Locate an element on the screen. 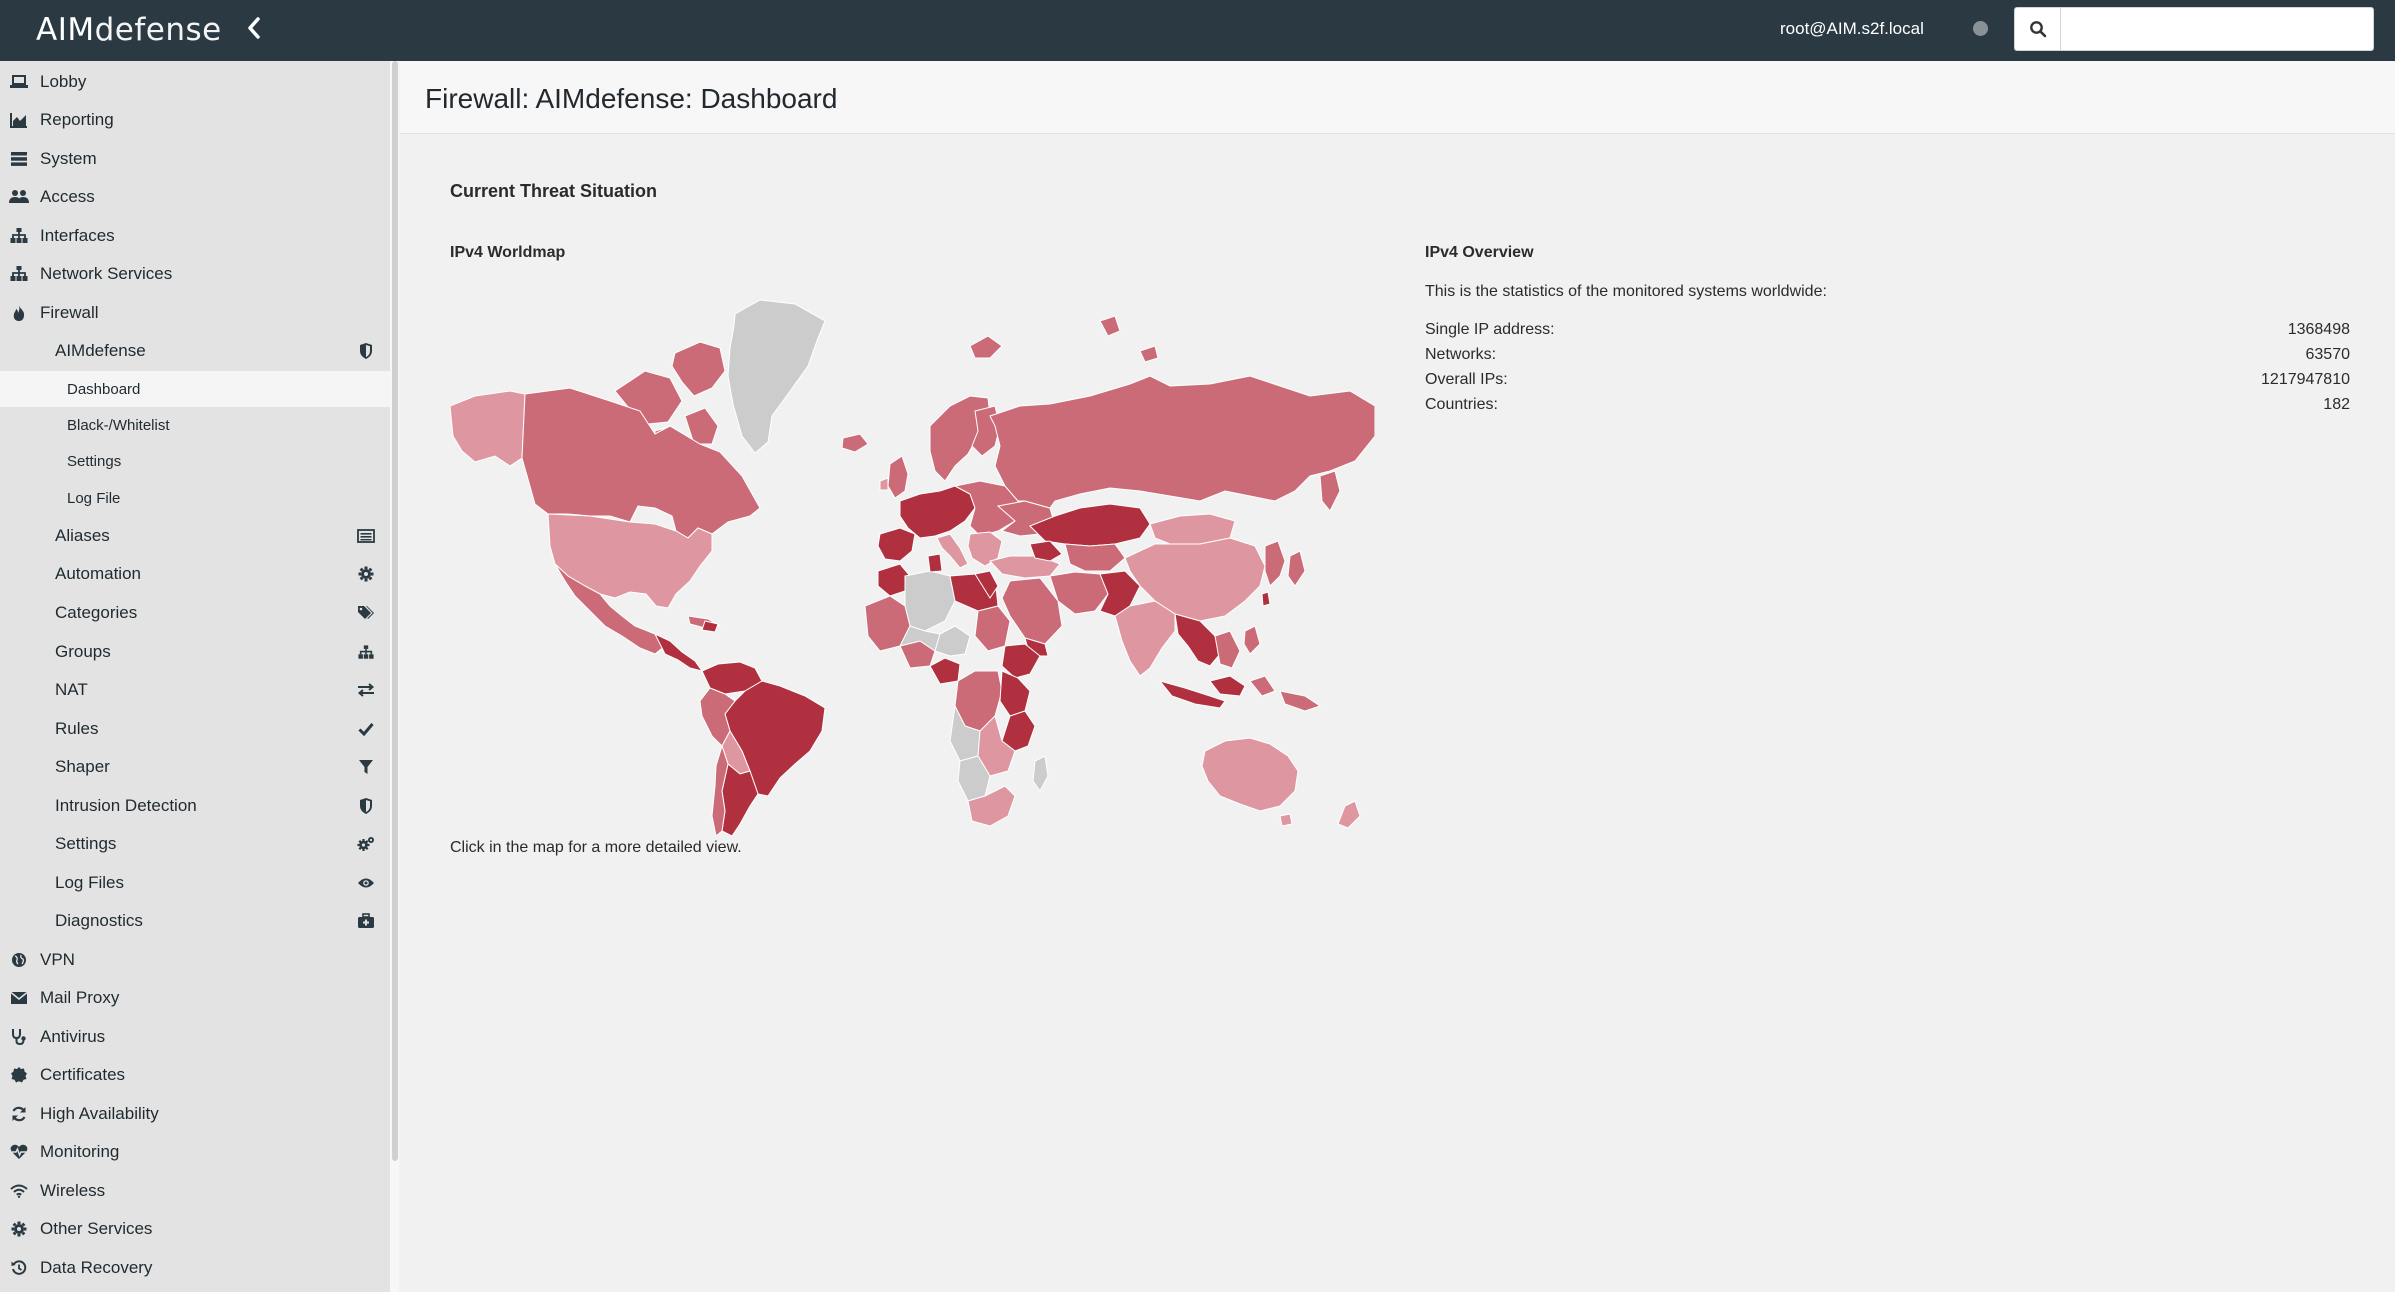 This screenshot has height=1292, width=2395. brand-logo: AIMdefense is located at coordinates (129, 30).